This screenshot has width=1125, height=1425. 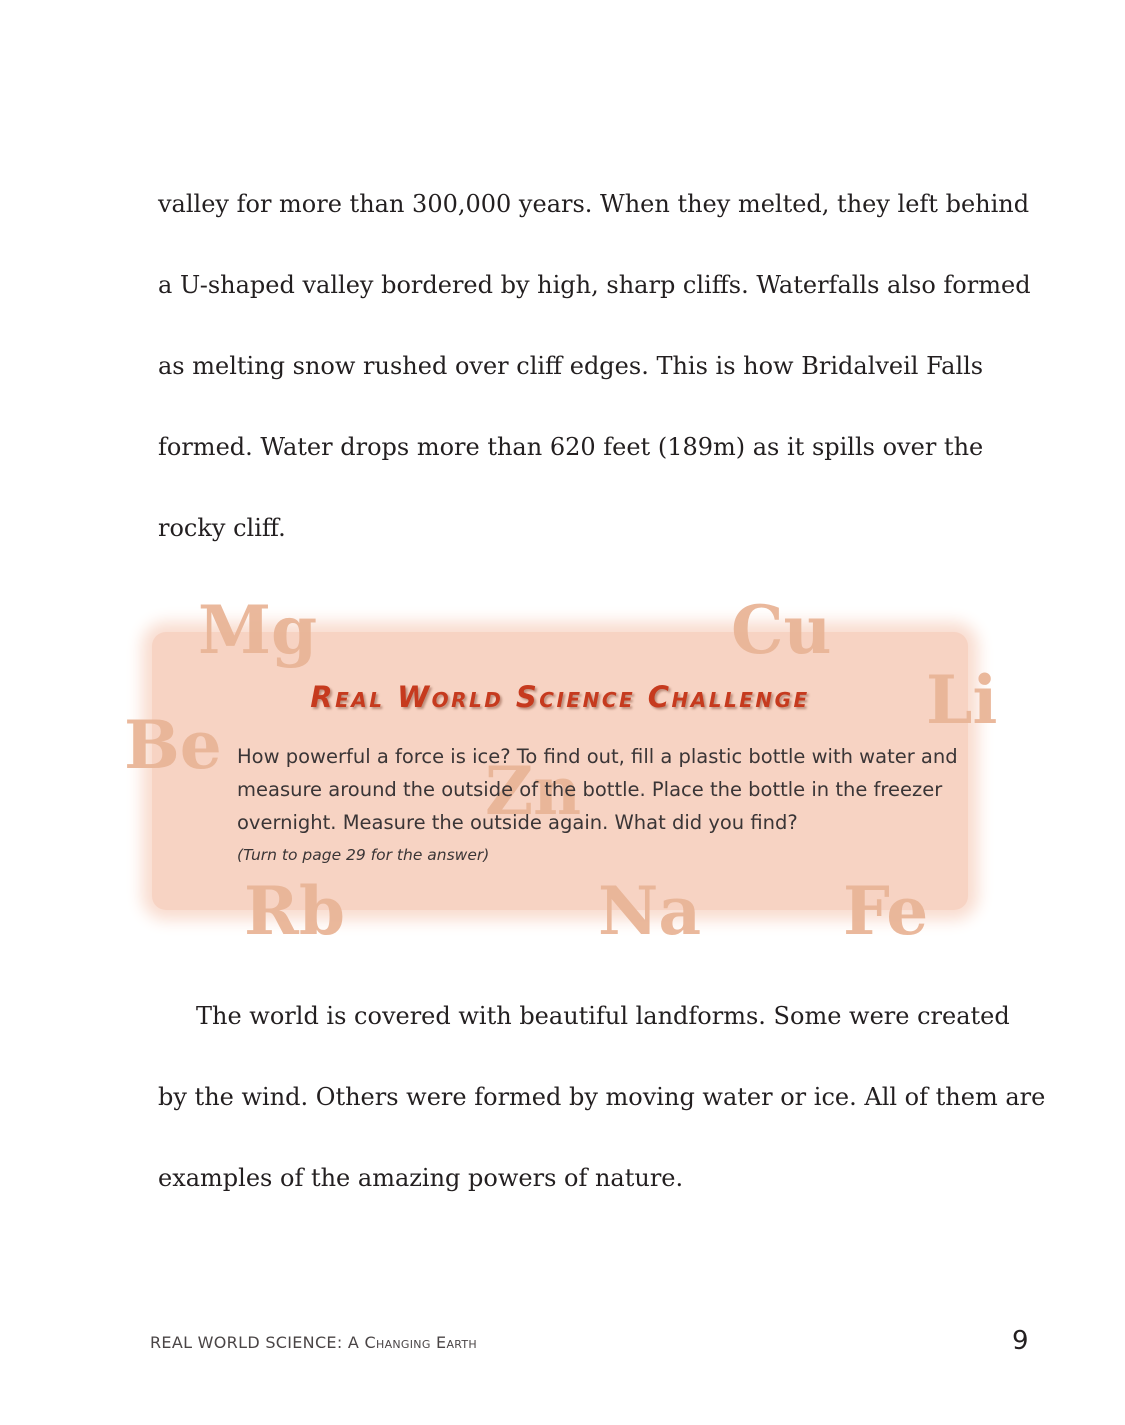 What do you see at coordinates (249, 1342) in the screenshot?
I see `footer-series-name: REAL WORLD SCIENCE:` at bounding box center [249, 1342].